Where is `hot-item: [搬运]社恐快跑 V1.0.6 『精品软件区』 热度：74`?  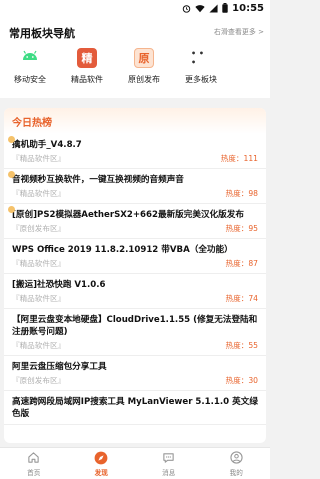
hot-item: [搬运]社恐快跑 V1.0.6 『精品软件区』 热度：74 is located at coordinates (135, 291).